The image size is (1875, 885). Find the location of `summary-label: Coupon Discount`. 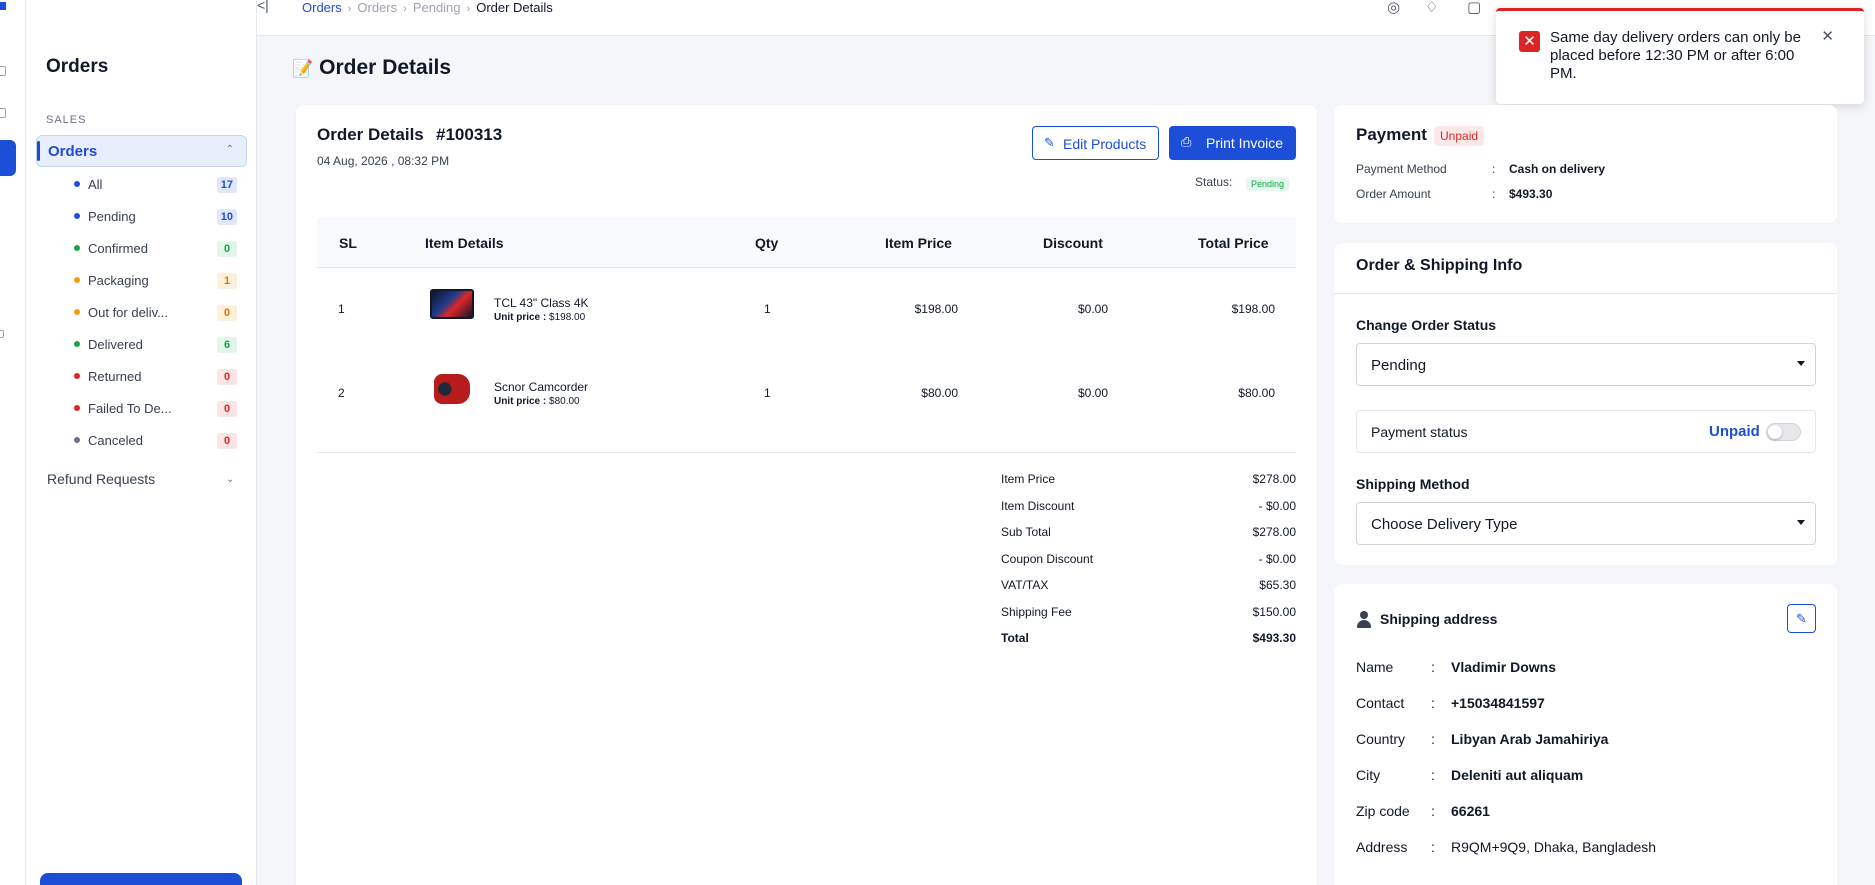

summary-label: Coupon Discount is located at coordinates (1047, 558).